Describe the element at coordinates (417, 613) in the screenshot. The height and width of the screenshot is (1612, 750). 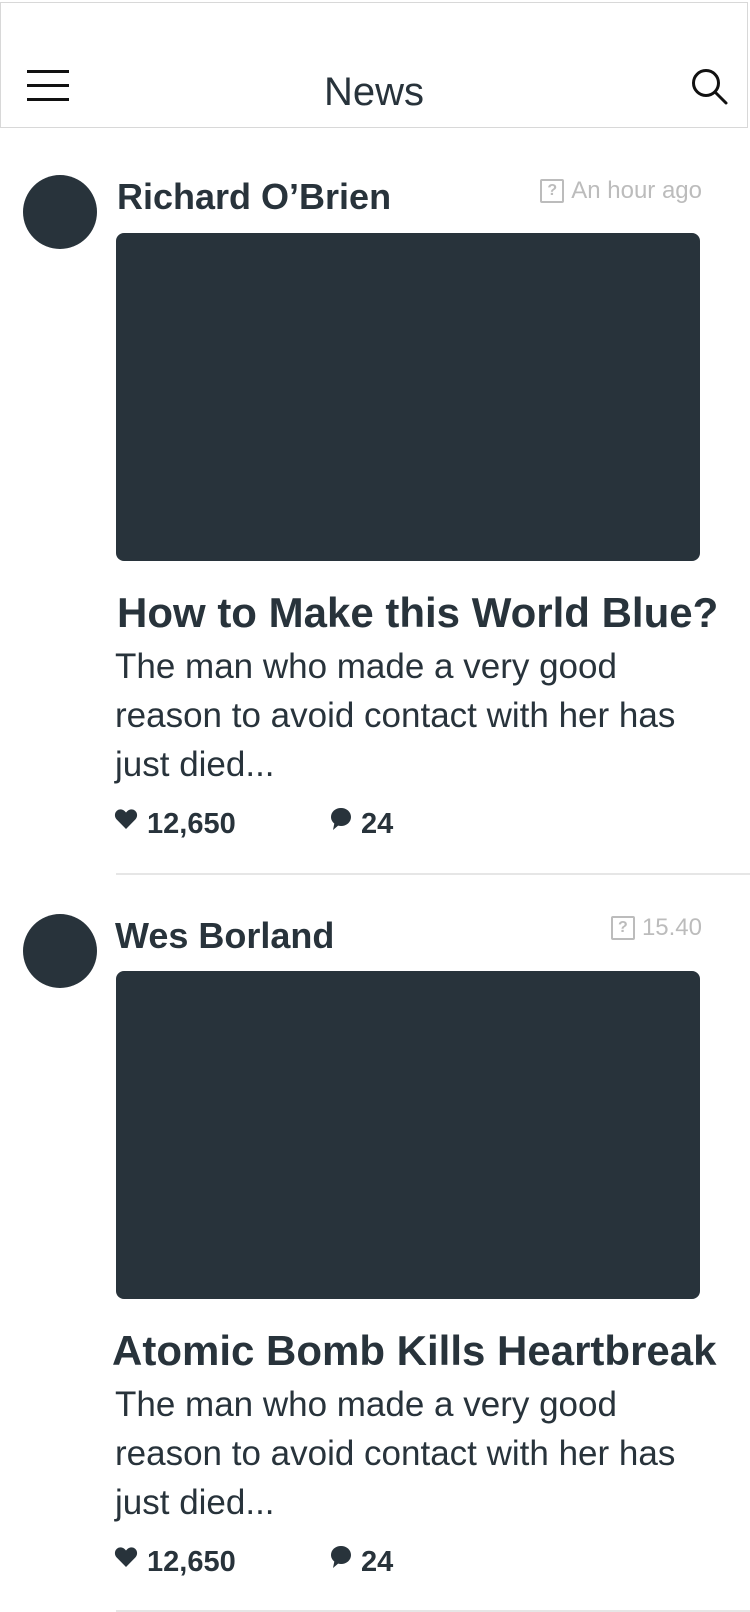
I see `post-title: How to Make this World Blue?` at that location.